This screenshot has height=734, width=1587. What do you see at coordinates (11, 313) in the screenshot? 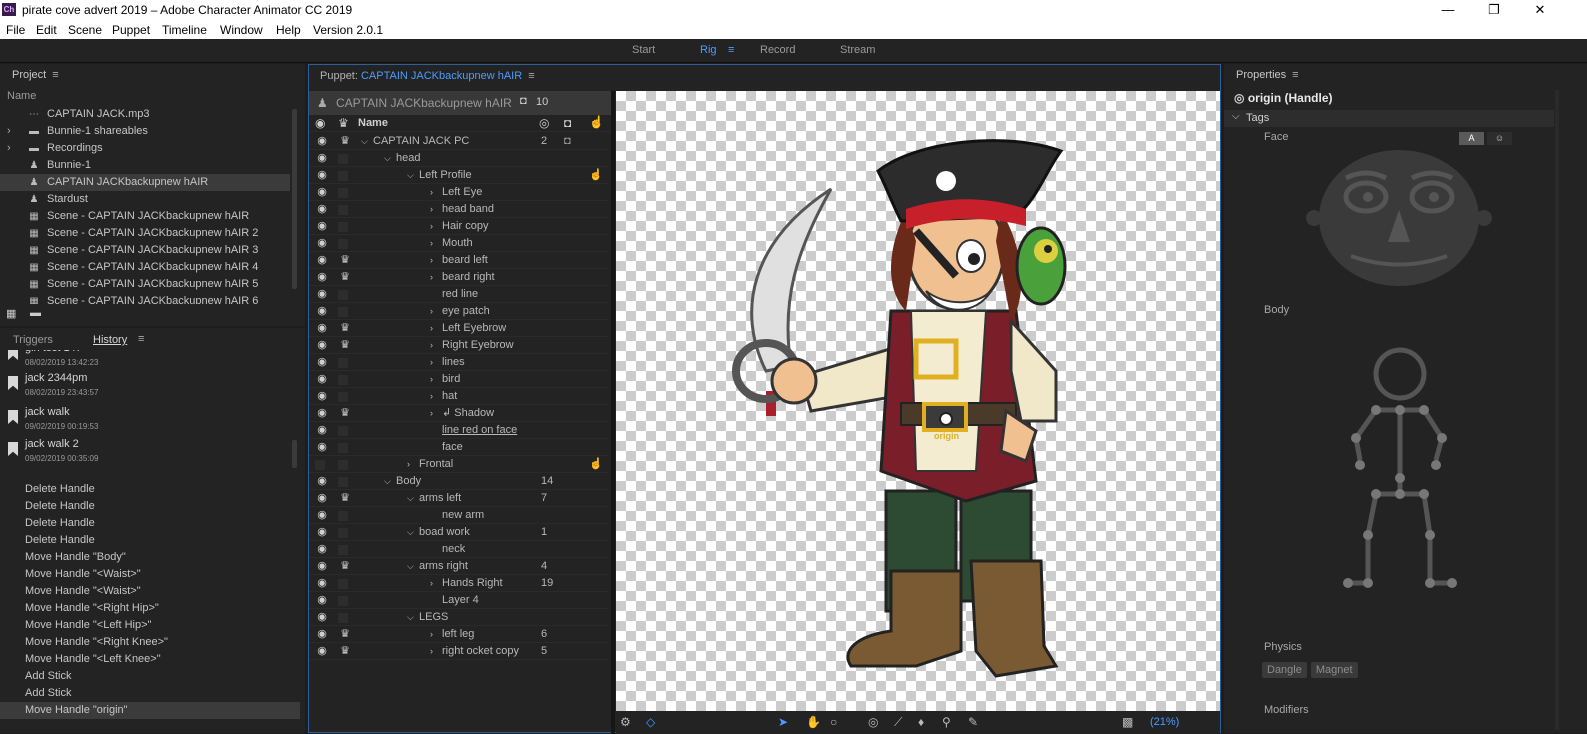
I see `new-scene-icon: ▦` at bounding box center [11, 313].